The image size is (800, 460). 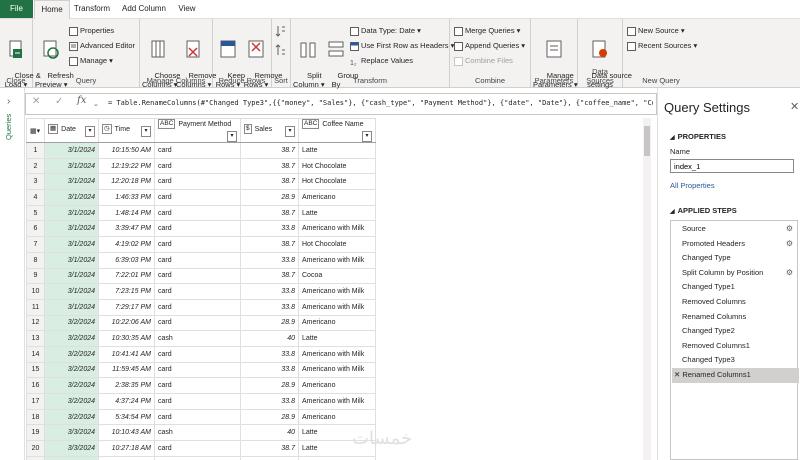 What do you see at coordinates (126, 166) in the screenshot?
I see `cell-time: 12:19:22 PM` at bounding box center [126, 166].